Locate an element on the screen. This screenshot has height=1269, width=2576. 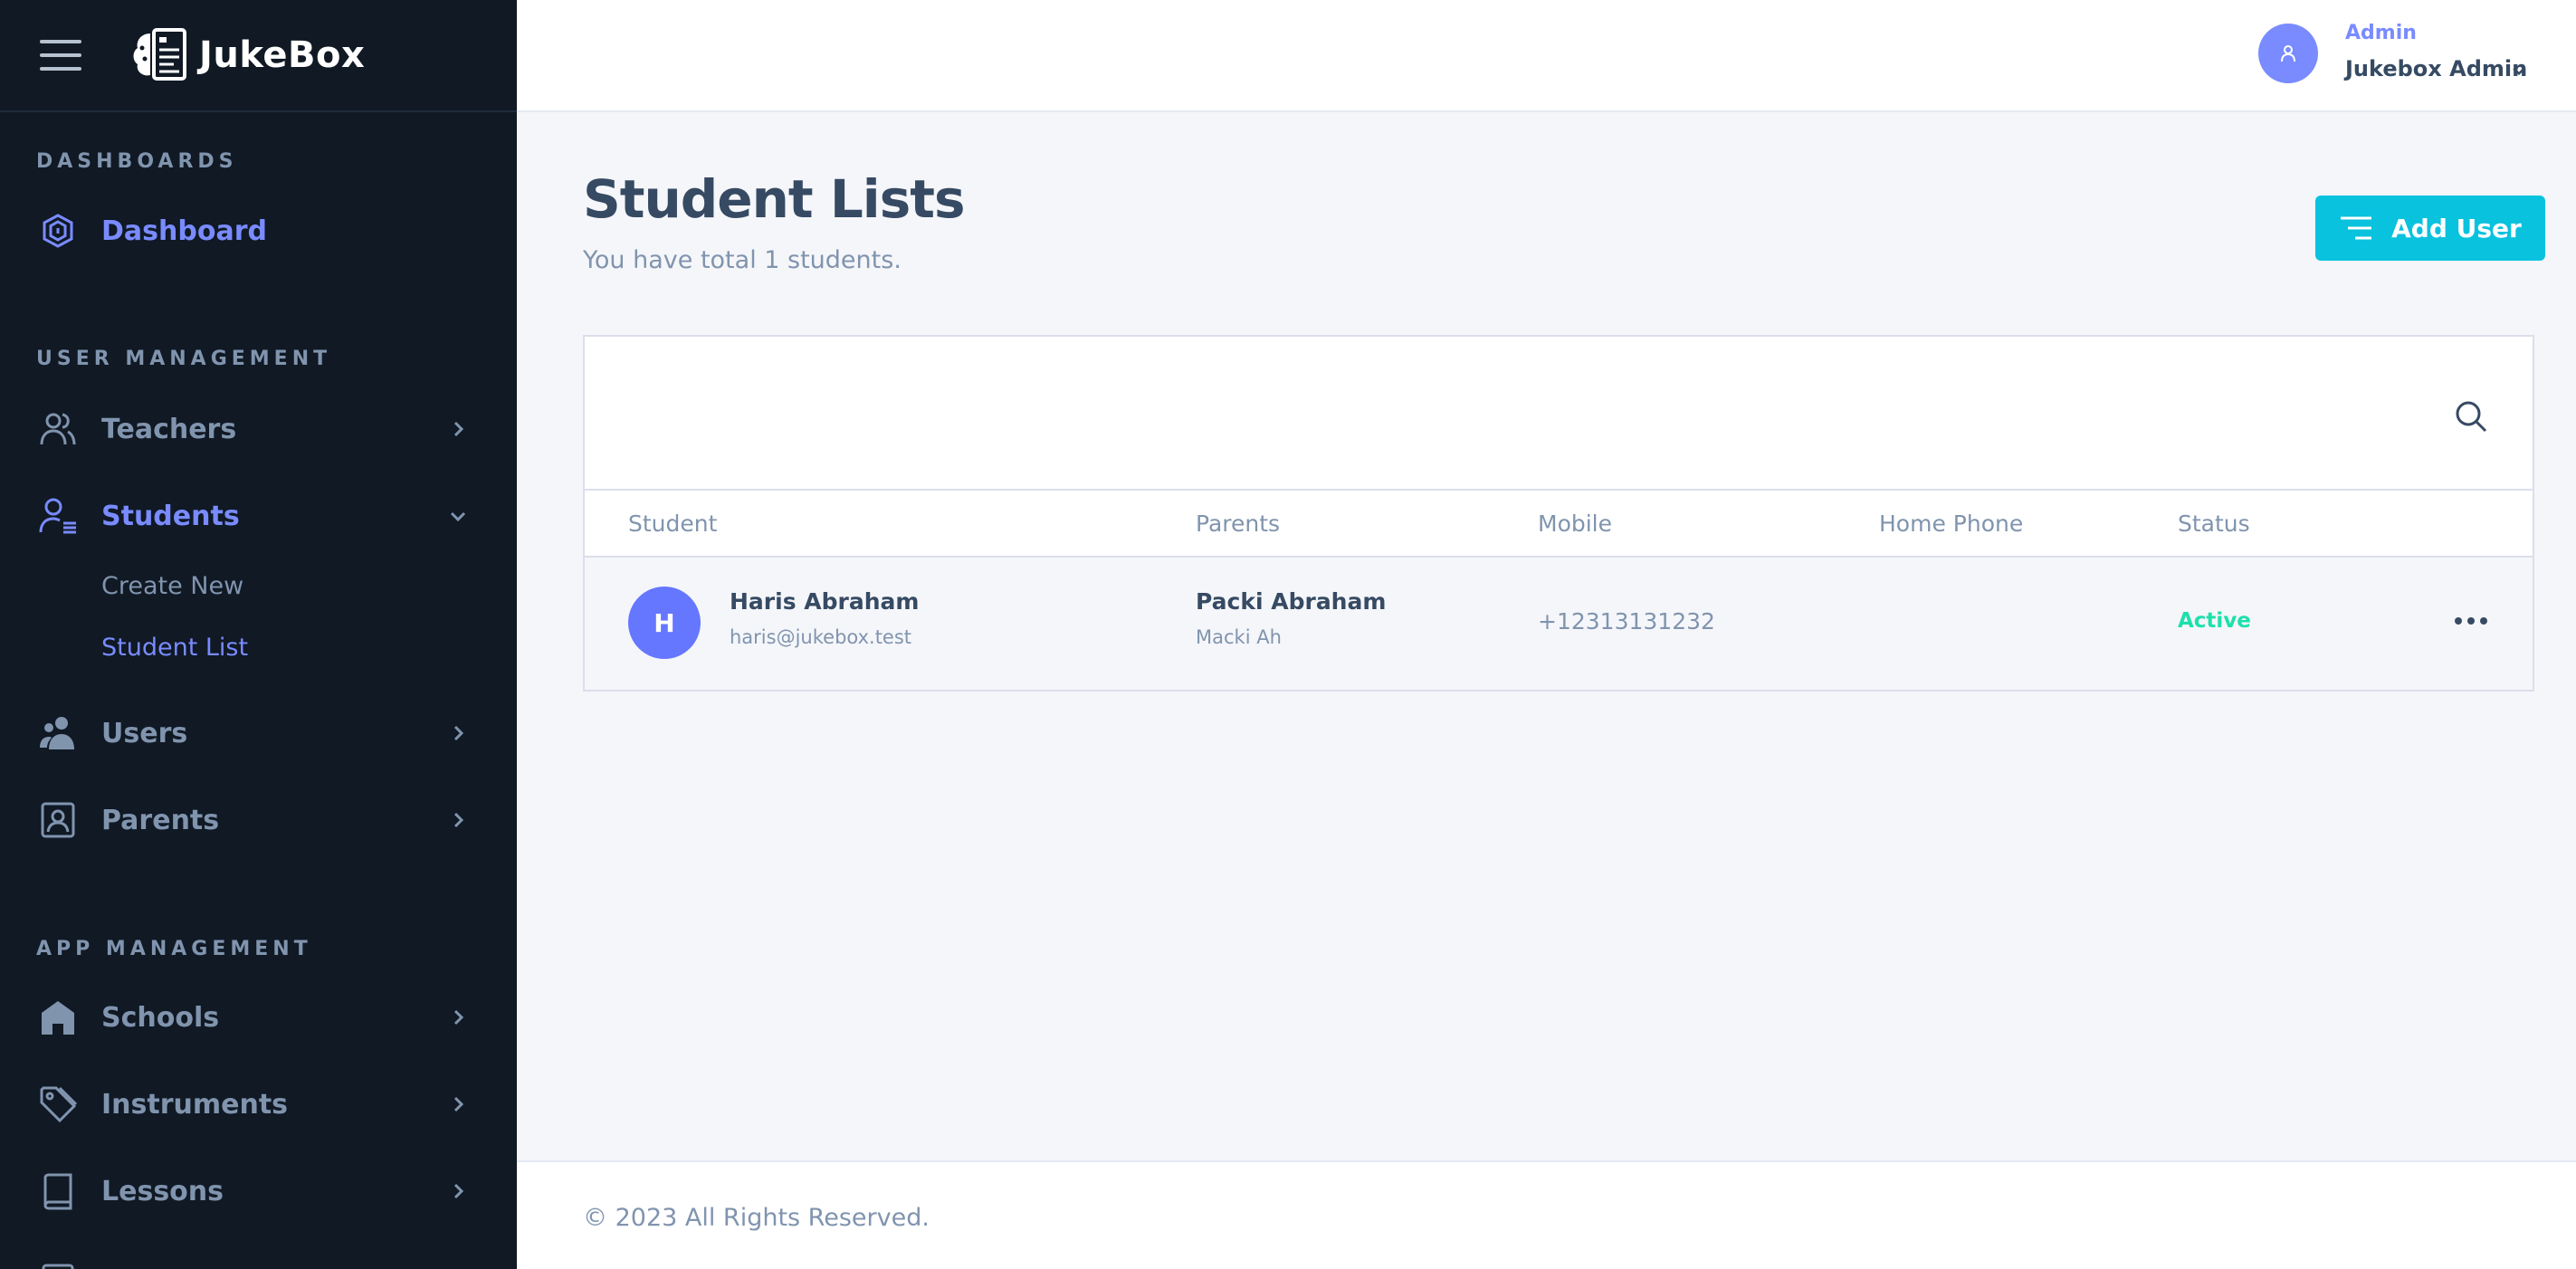
brand-logo-icon is located at coordinates (160, 55).